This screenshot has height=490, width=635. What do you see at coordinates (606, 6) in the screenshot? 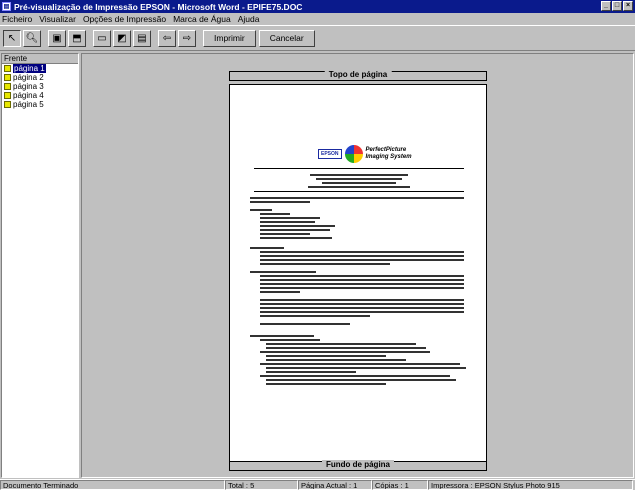
I see `minimize-button: _` at bounding box center [606, 6].